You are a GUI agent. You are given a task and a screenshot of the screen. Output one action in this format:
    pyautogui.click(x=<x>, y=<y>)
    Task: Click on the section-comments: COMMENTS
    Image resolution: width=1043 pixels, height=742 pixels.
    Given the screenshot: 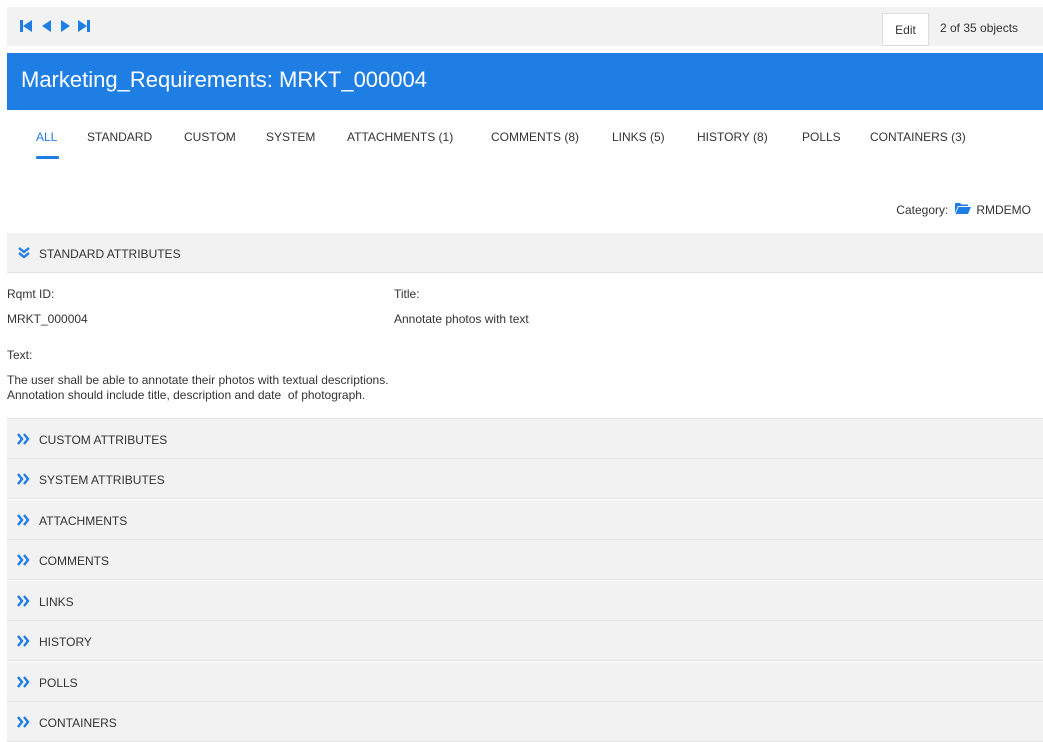 What is the action you would take?
    pyautogui.click(x=525, y=560)
    